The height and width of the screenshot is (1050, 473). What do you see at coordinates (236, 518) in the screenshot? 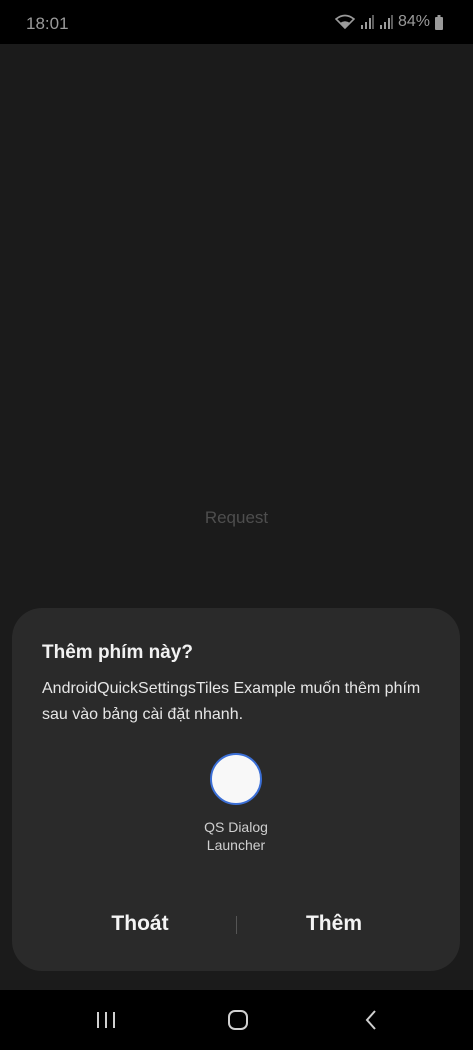
I see `request-button: Request` at bounding box center [236, 518].